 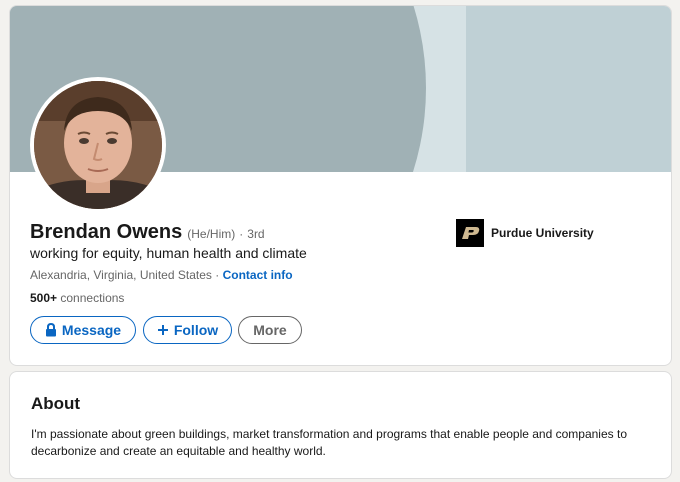 What do you see at coordinates (44, 298) in the screenshot?
I see `connections-number: 500+` at bounding box center [44, 298].